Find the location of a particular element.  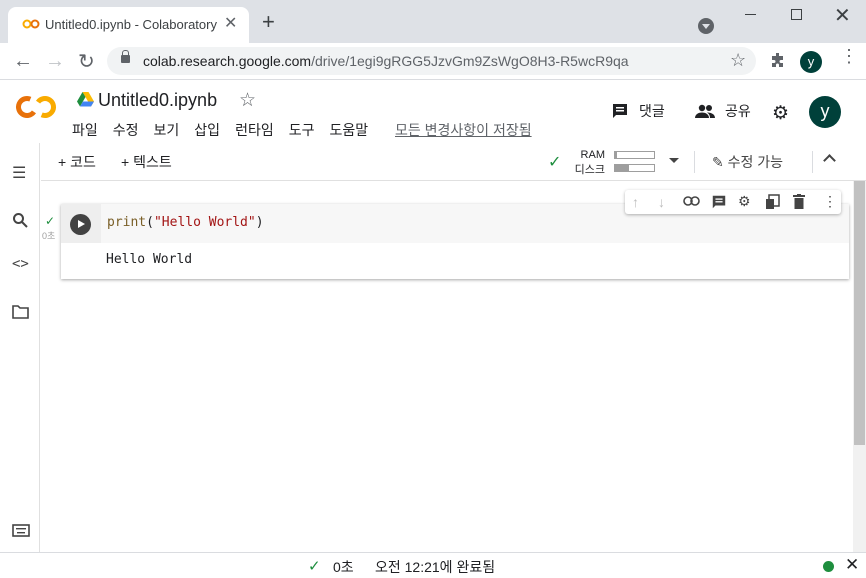

browser-profile-avatar: y is located at coordinates (811, 62).